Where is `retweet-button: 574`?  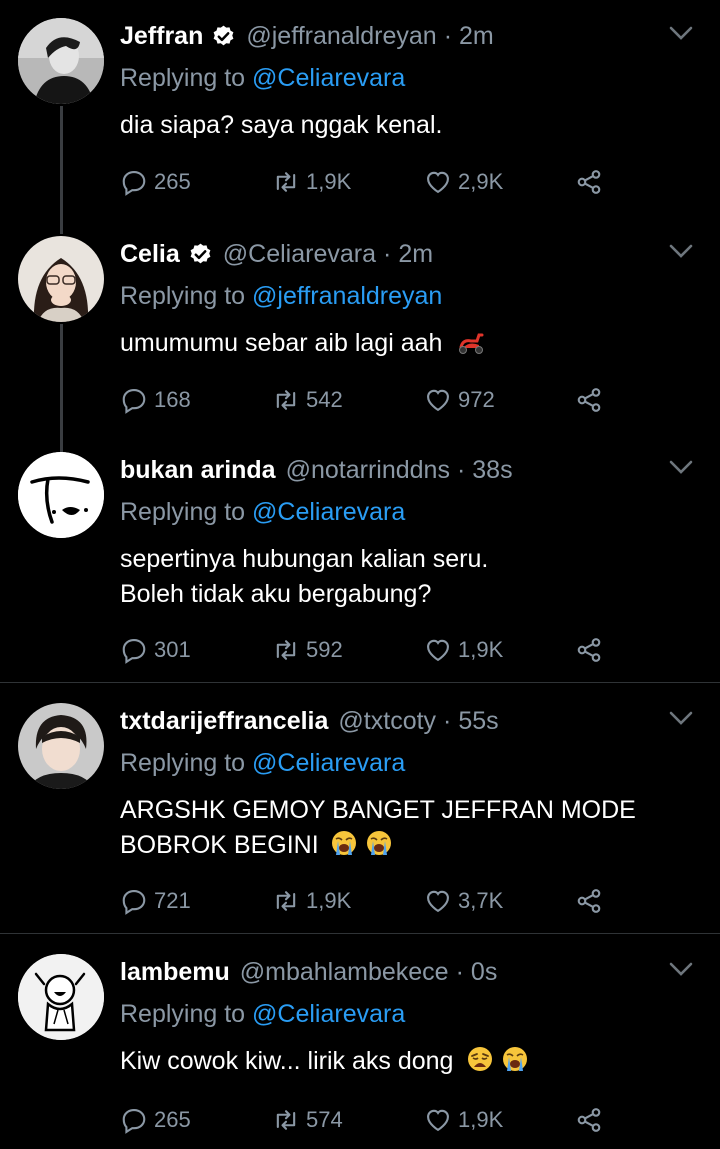
retweet-button: 574 is located at coordinates (307, 1120).